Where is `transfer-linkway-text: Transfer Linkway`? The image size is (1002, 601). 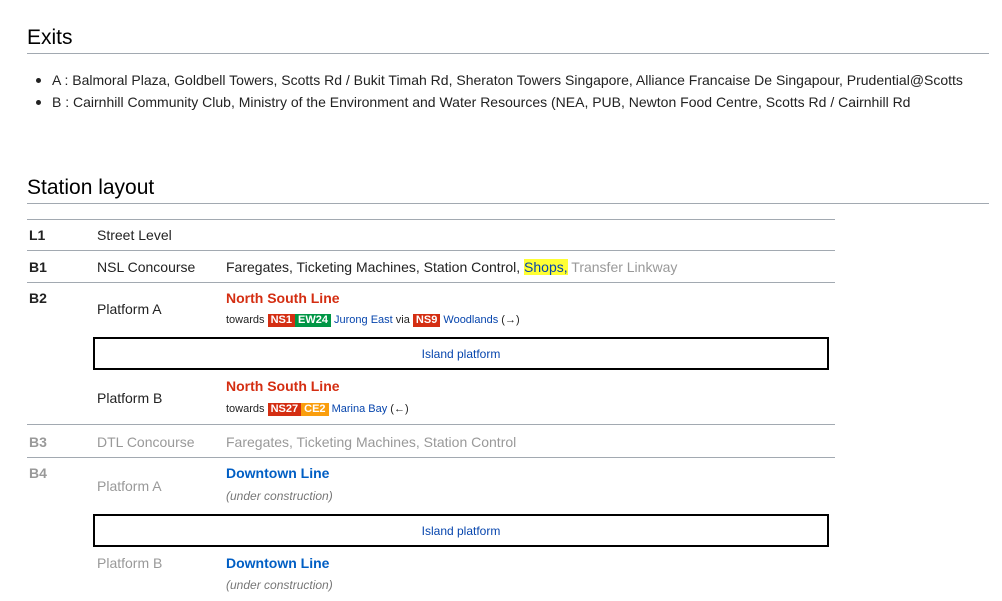
transfer-linkway-text: Transfer Linkway is located at coordinates (624, 267).